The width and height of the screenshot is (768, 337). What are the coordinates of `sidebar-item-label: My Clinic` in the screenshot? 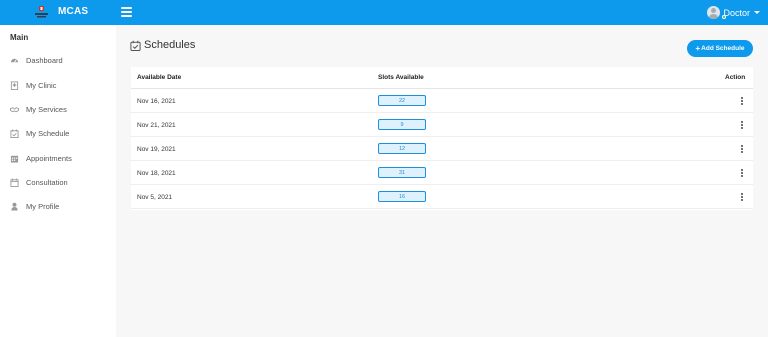 It's located at (41, 85).